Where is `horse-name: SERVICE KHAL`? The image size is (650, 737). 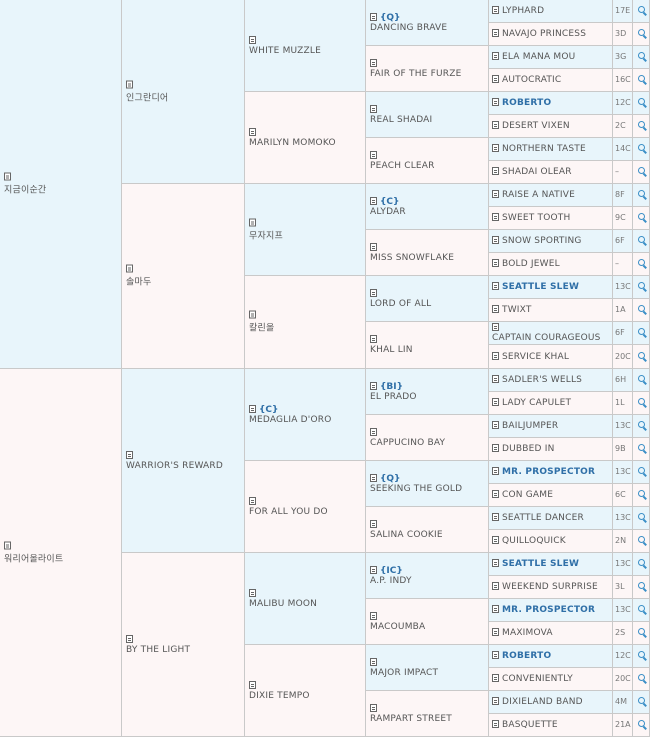
horse-name: SERVICE KHAL is located at coordinates (535, 357).